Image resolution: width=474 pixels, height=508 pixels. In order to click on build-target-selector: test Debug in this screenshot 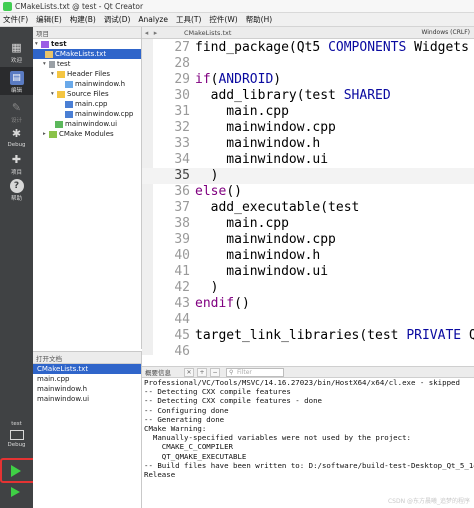, I will do `click(16, 434)`.